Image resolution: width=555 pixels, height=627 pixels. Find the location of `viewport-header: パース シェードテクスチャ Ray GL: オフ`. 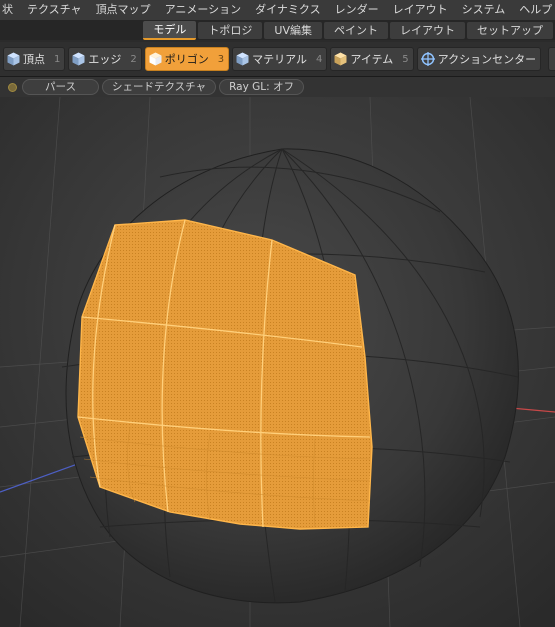

viewport-header: パース シェードテクスチャ Ray GL: オフ is located at coordinates (277, 87).